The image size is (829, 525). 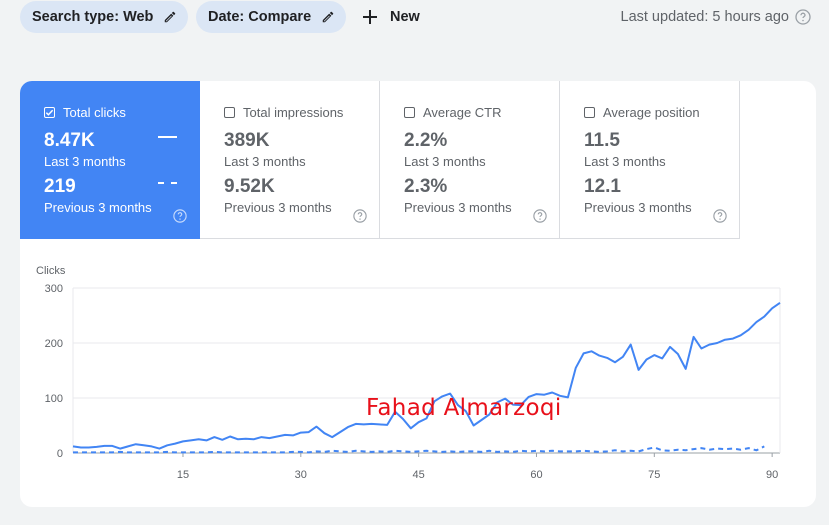 I want to click on last-updated: Last updated: 5 hours ago, so click(x=716, y=17).